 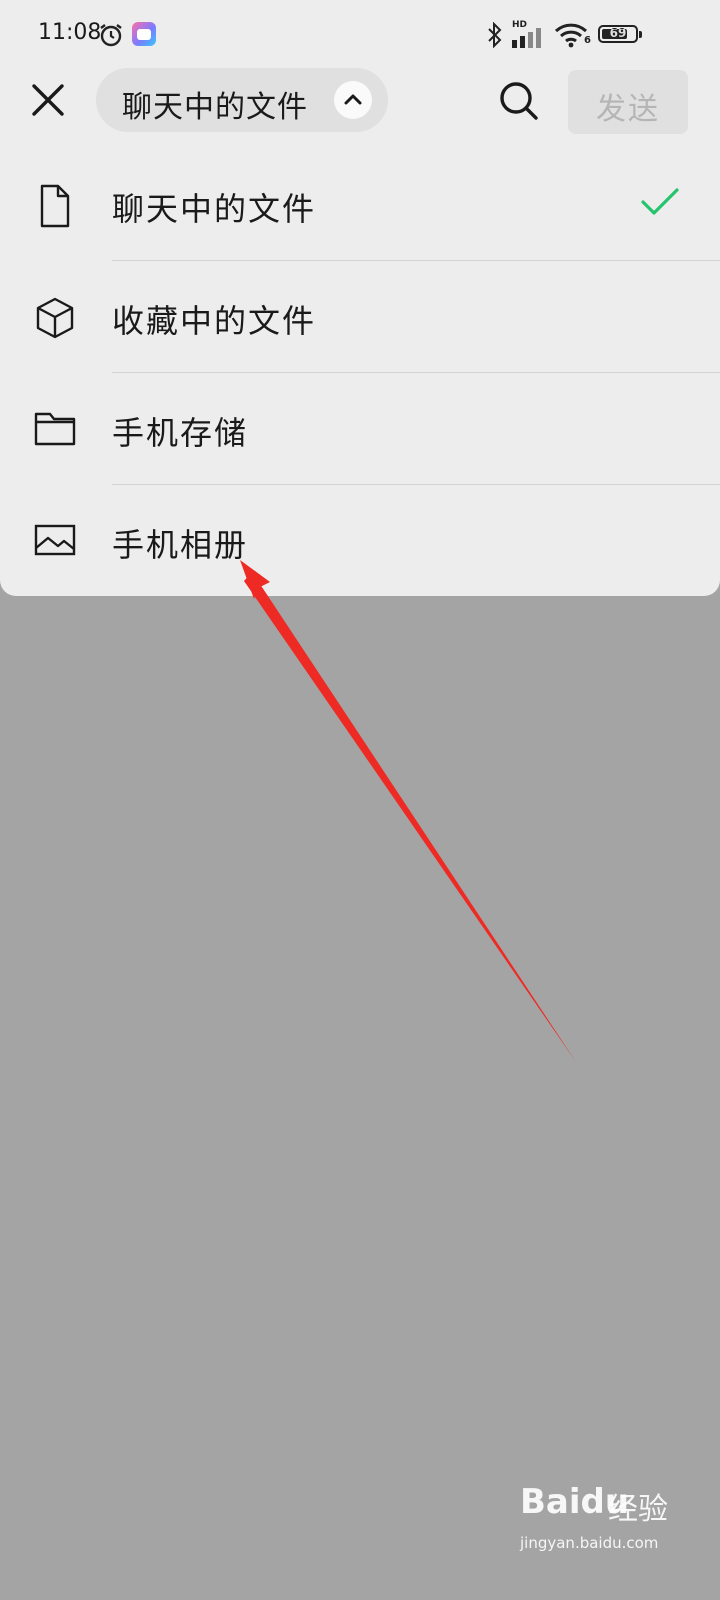 What do you see at coordinates (55, 542) in the screenshot?
I see `image-icon` at bounding box center [55, 542].